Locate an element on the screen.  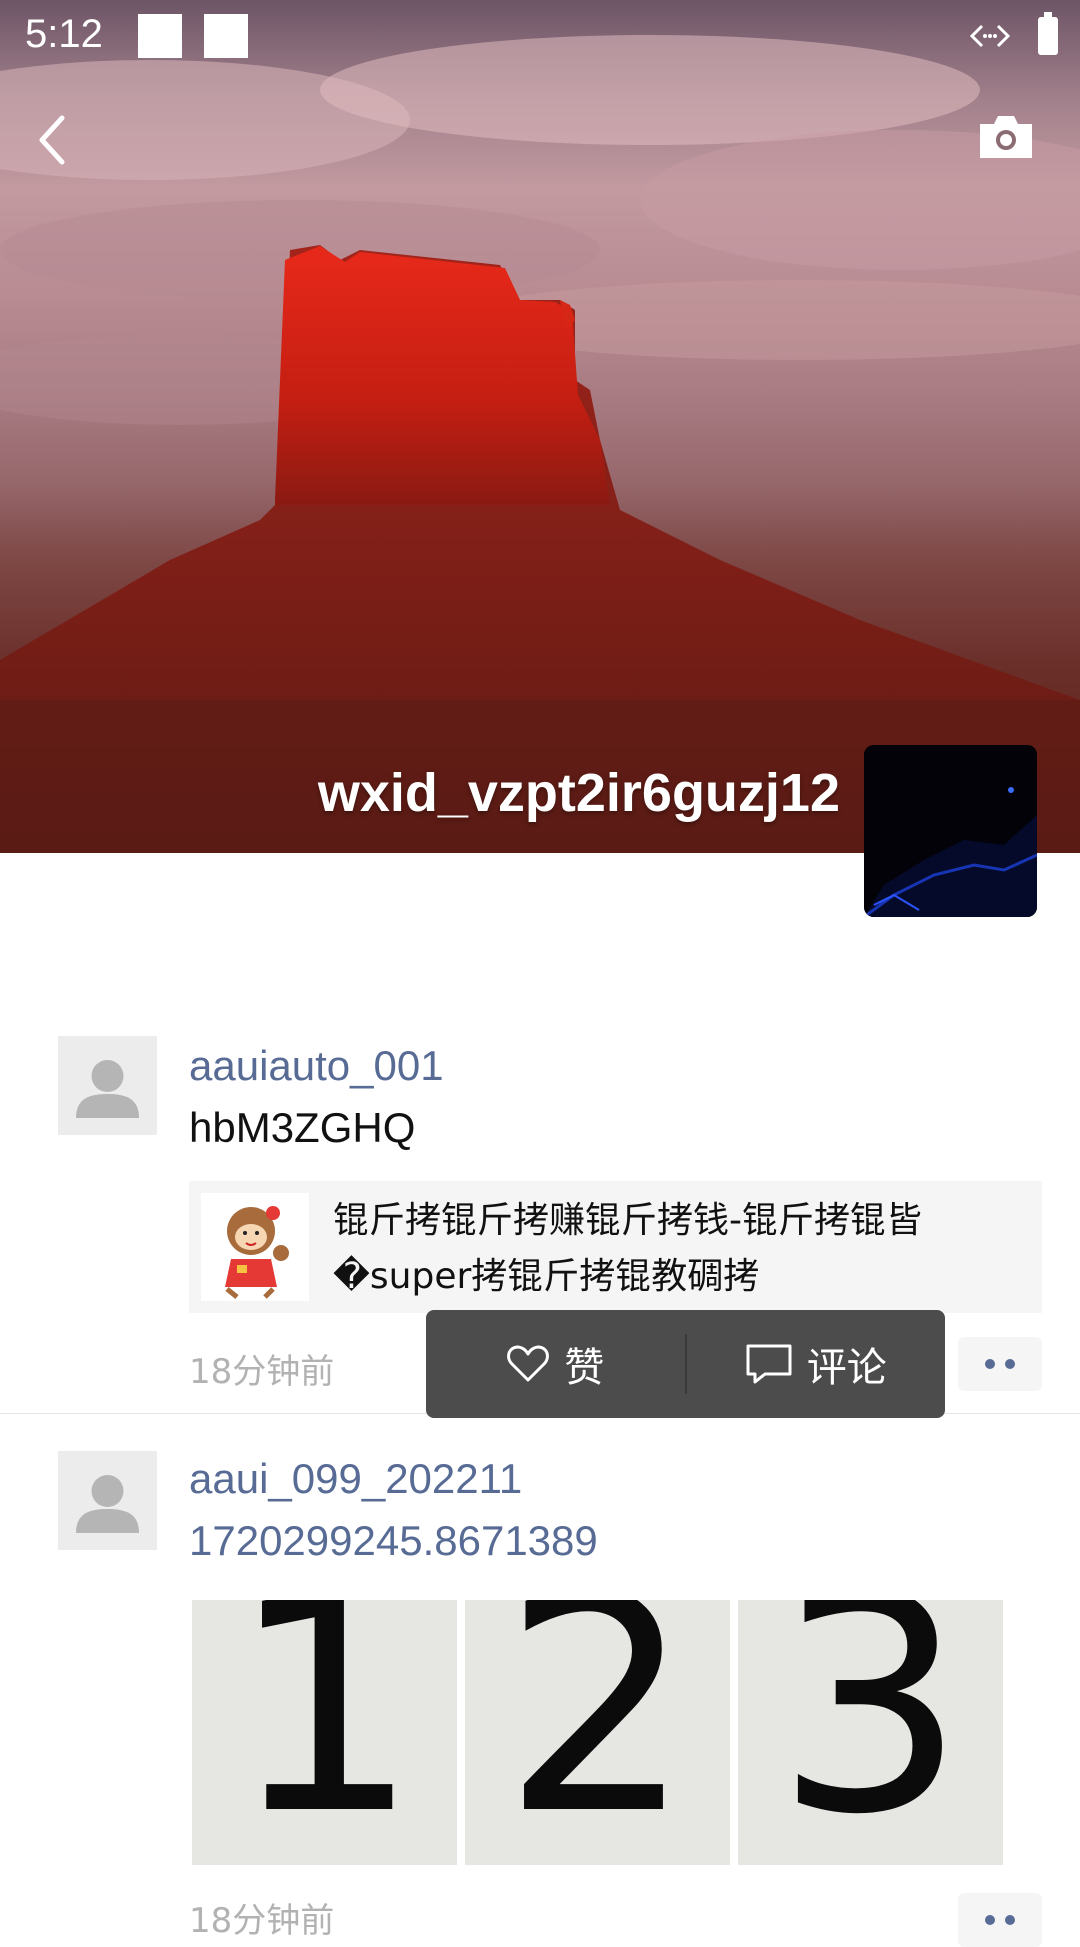
photo-grid: 1 2 3 is located at coordinates (597, 1732).